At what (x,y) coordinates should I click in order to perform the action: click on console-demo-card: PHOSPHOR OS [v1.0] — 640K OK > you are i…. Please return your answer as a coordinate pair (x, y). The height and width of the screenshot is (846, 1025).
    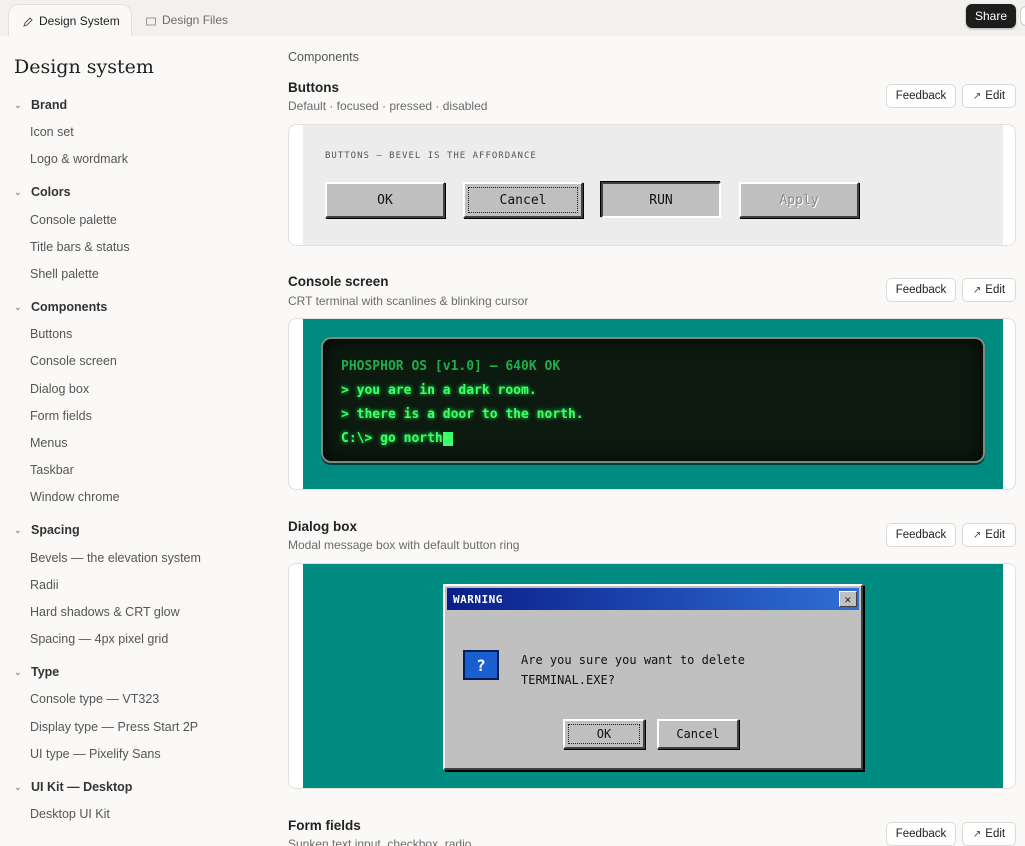
    Looking at the image, I should click on (652, 404).